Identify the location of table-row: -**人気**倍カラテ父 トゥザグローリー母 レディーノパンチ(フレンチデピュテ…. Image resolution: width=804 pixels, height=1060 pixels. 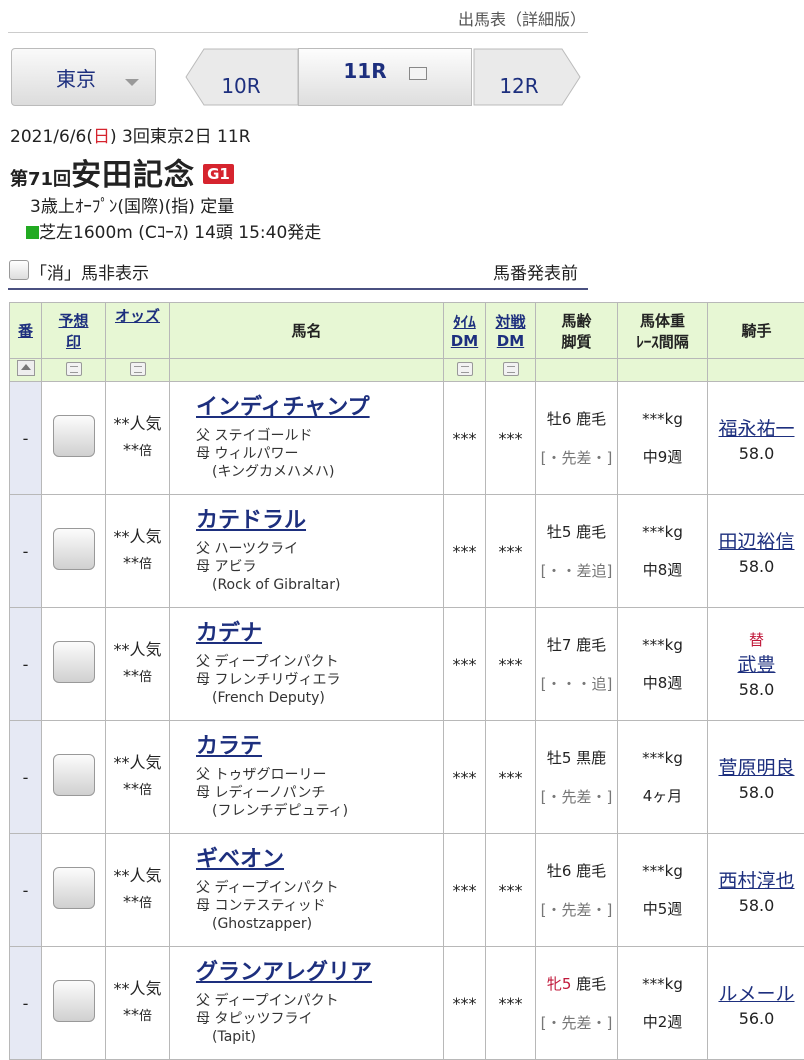
(407, 777).